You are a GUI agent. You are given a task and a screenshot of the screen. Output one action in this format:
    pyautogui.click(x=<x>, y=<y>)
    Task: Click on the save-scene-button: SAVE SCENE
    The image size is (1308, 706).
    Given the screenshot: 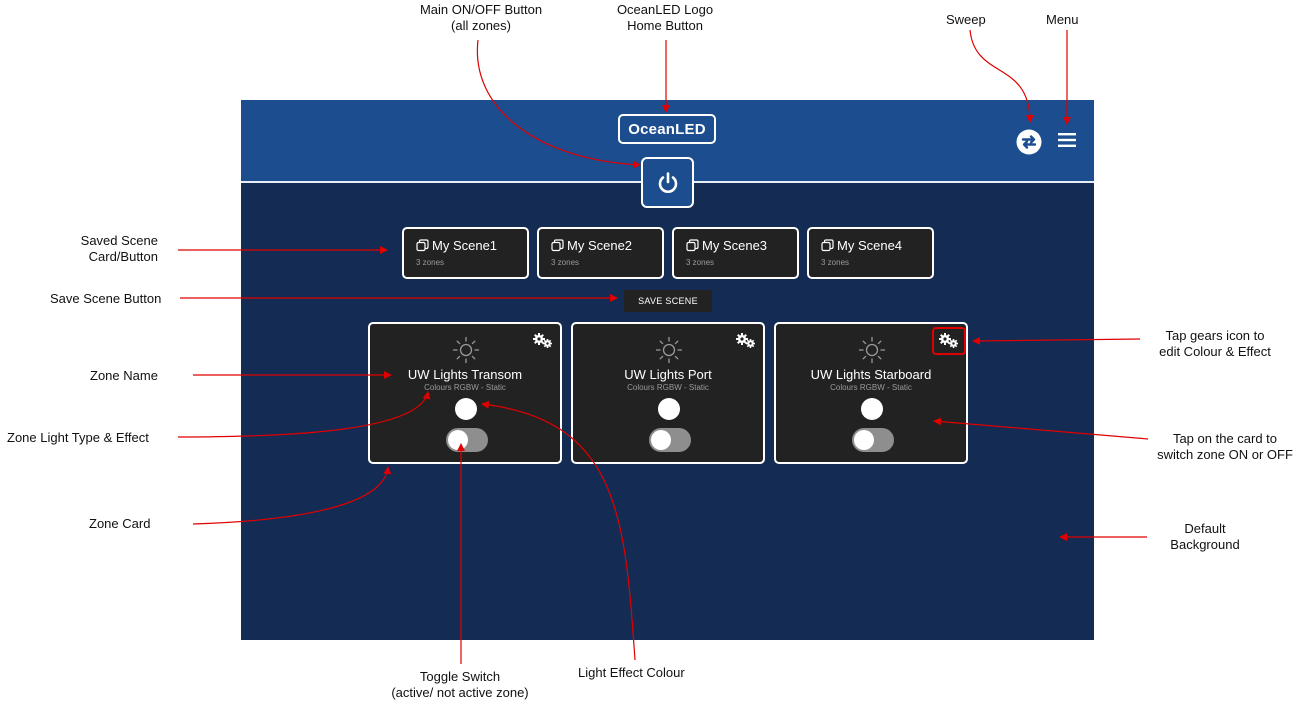 What is the action you would take?
    pyautogui.click(x=668, y=301)
    